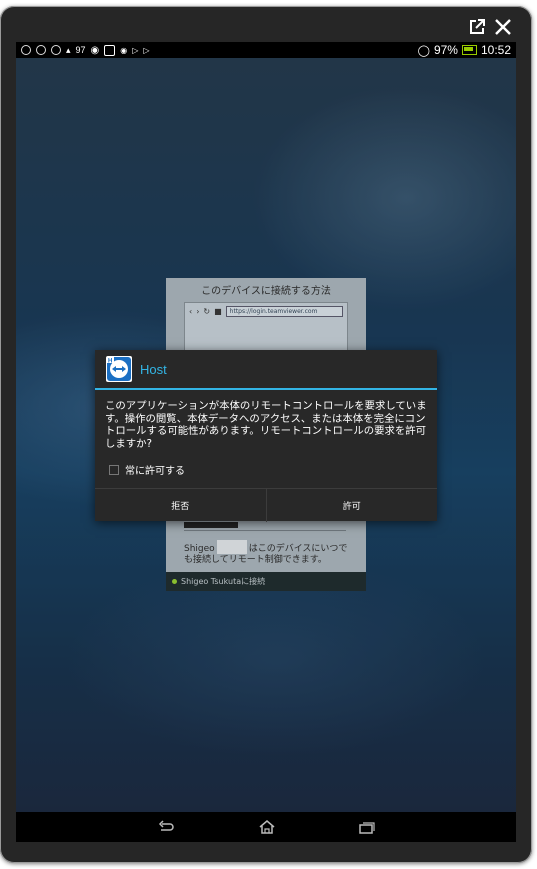 The image size is (537, 869). What do you see at coordinates (445, 50) in the screenshot?
I see `battery-percent: 97%` at bounding box center [445, 50].